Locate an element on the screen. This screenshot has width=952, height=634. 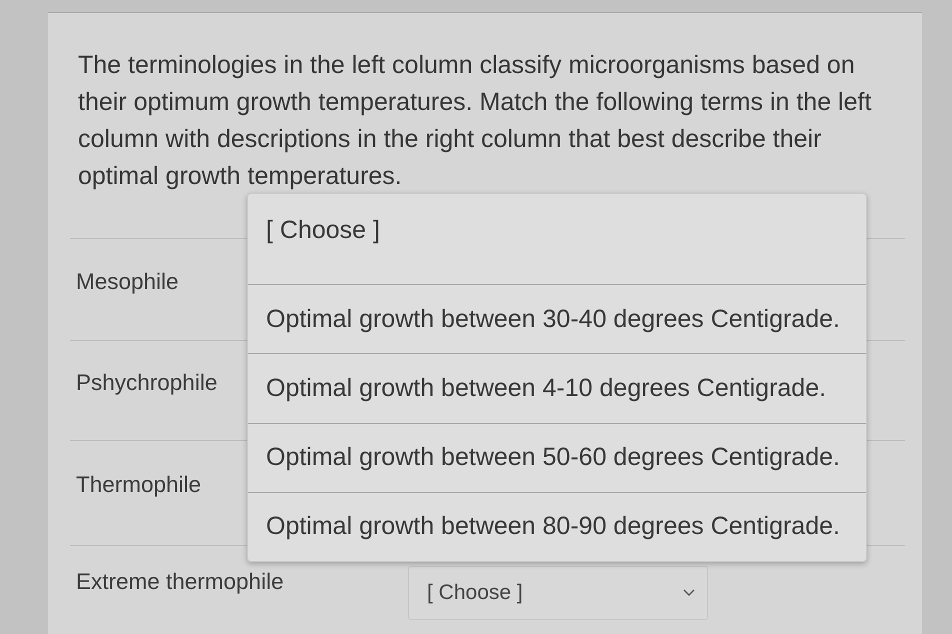
term-label: Extreme thermophile is located at coordinates (179, 582).